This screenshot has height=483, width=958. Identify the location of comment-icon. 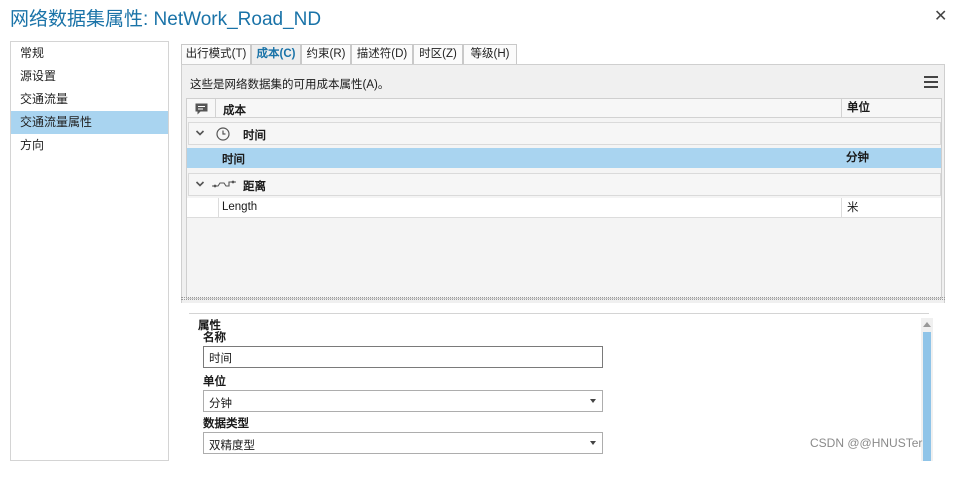
(201, 109).